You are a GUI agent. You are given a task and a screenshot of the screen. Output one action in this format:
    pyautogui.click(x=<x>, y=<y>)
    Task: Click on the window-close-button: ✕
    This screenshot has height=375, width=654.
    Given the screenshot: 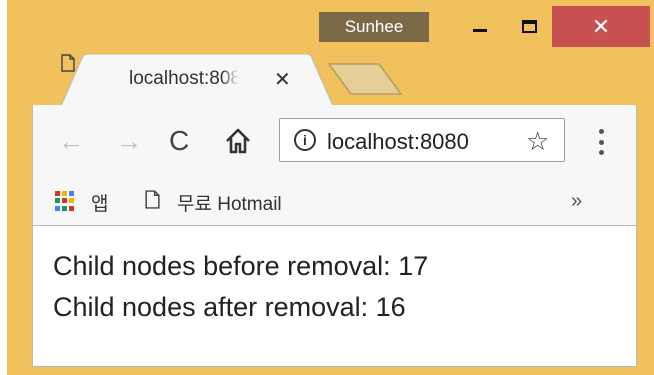 What is the action you would take?
    pyautogui.click(x=601, y=26)
    